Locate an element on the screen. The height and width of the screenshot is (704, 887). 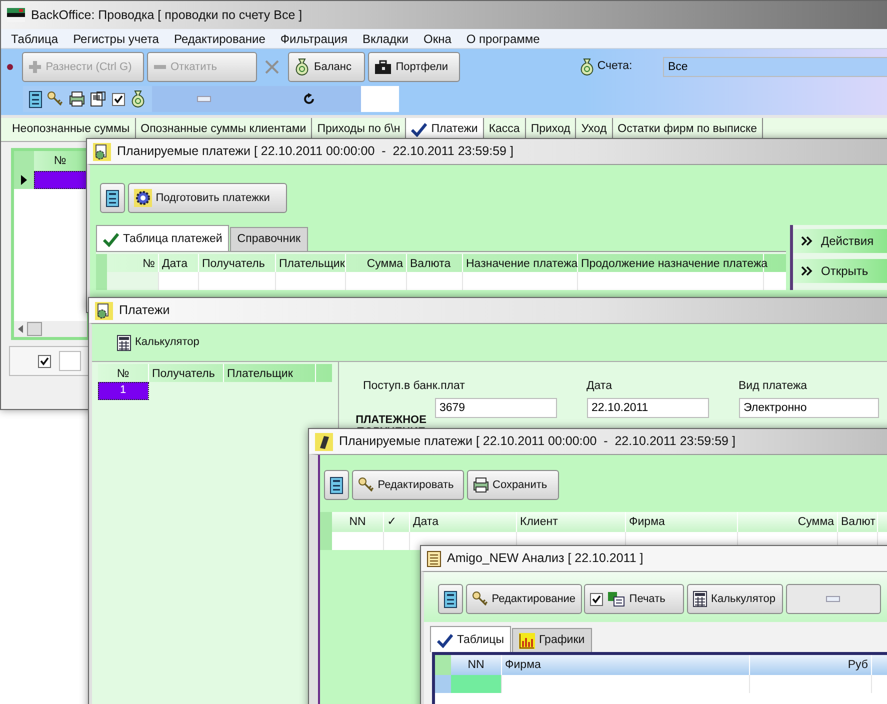
spreadsheet-icon is located at coordinates (616, 599).